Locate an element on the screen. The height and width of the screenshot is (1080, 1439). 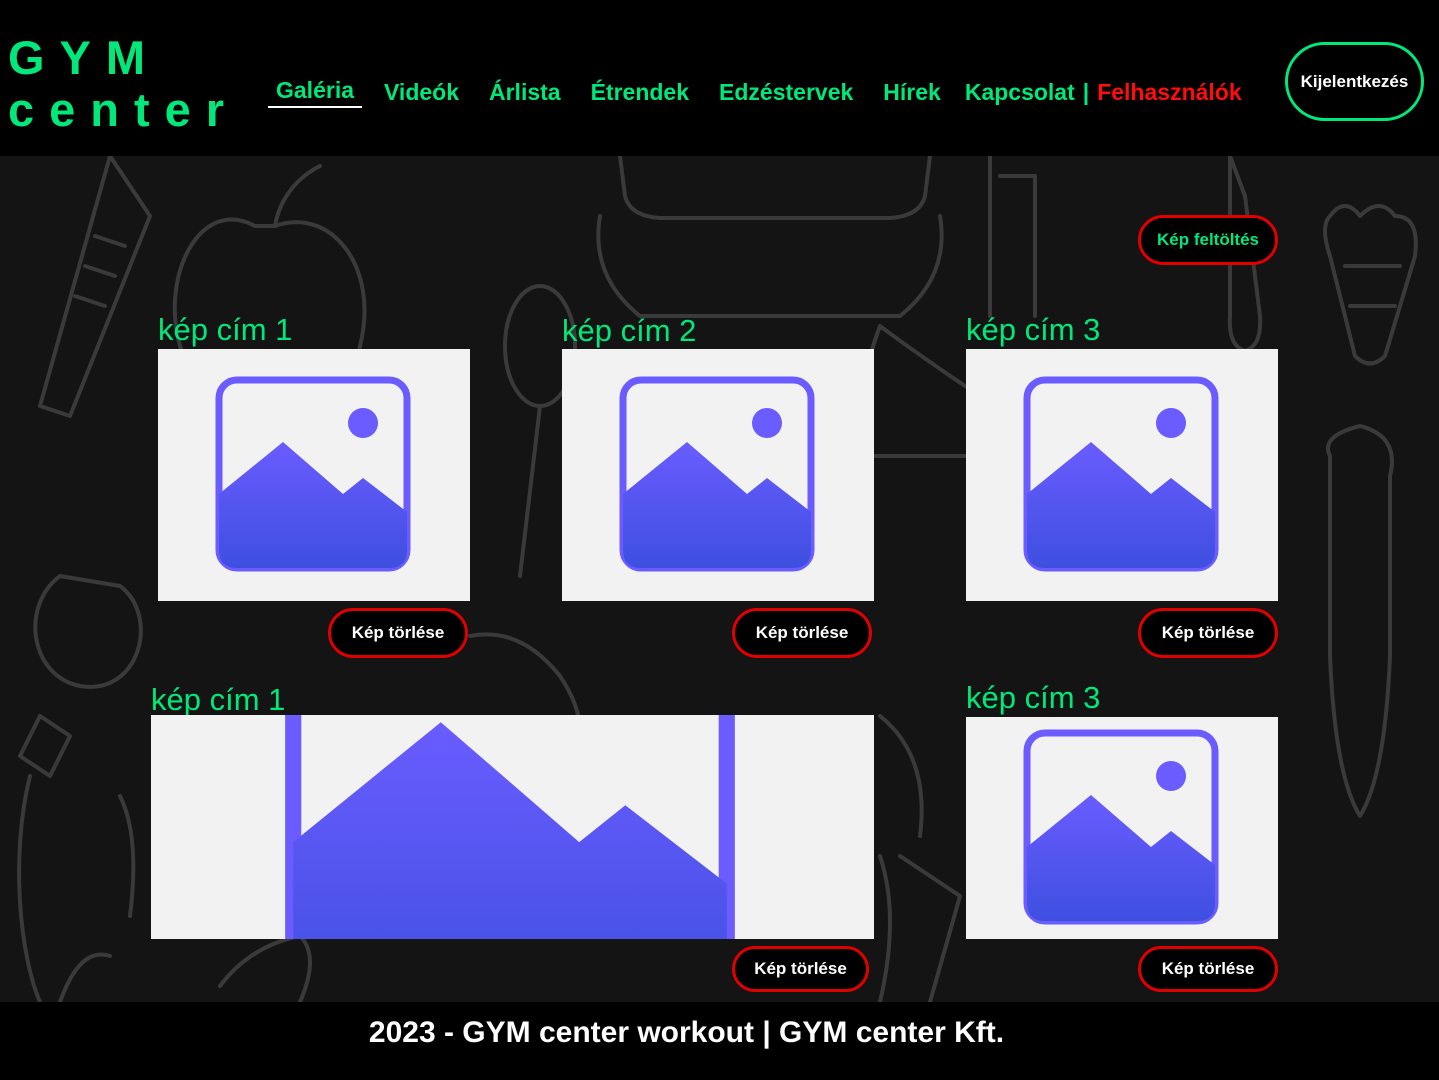
nav-item-galeria: Galéria is located at coordinates (315, 92).